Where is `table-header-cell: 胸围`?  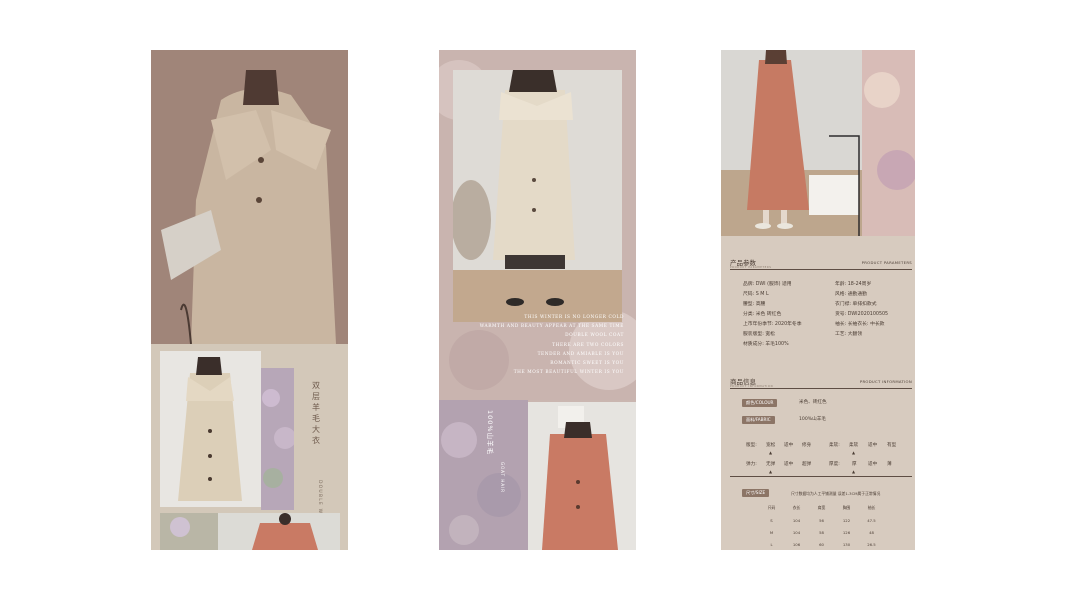 table-header-cell: 胸围 is located at coordinates (846, 507).